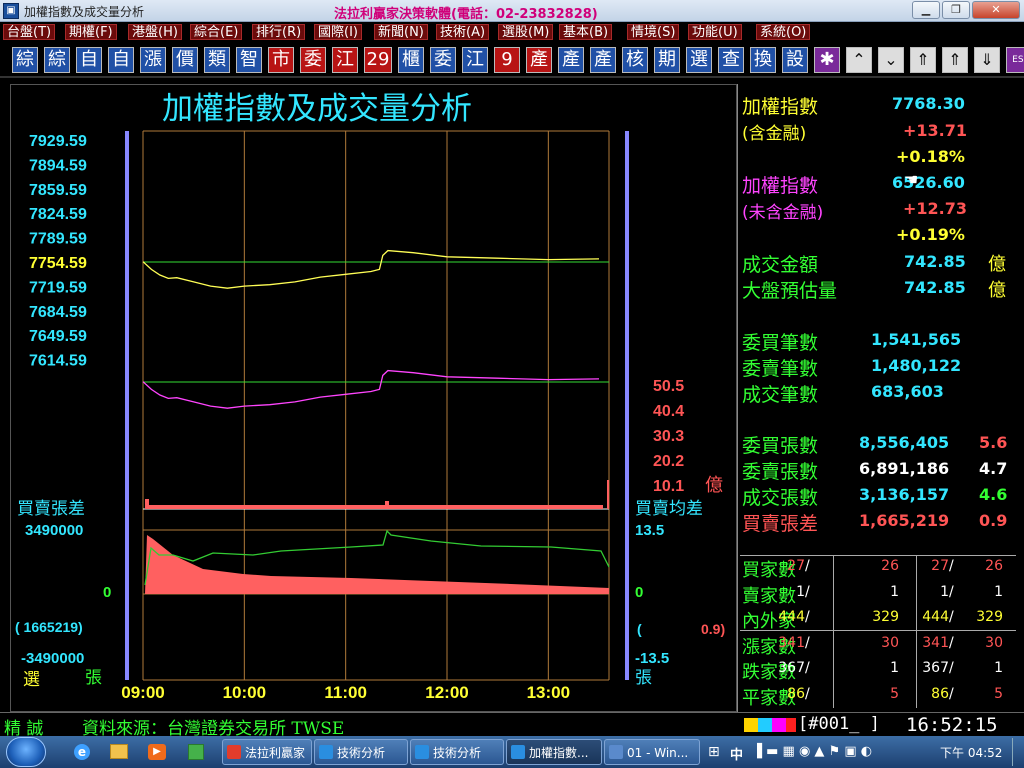 Image resolution: width=1024 pixels, height=768 pixels. I want to click on volume-axis-label: 50.5, so click(668, 386).